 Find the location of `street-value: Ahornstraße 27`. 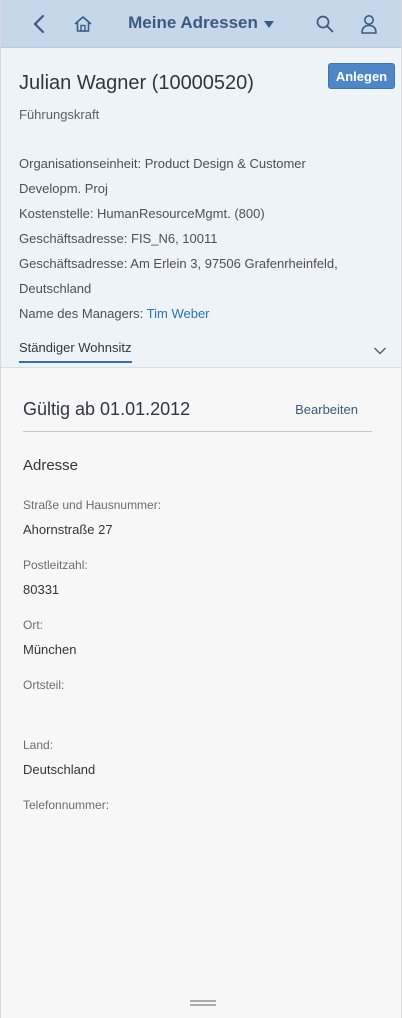

street-value: Ahornstraße 27 is located at coordinates (68, 529).